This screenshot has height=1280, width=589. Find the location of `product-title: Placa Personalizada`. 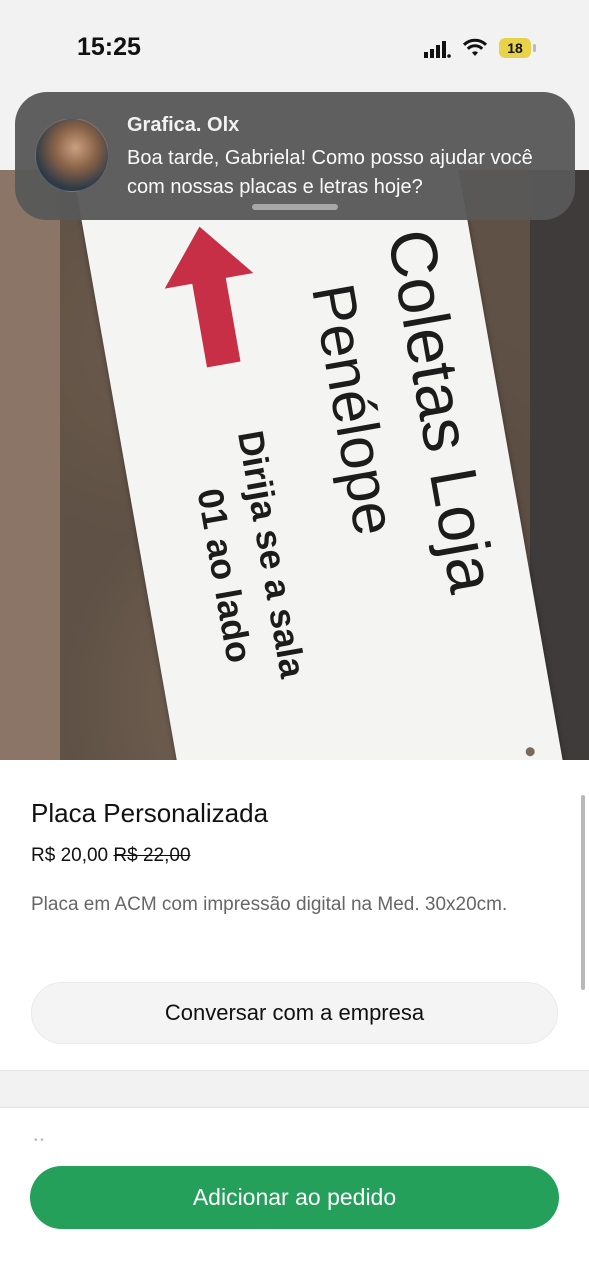

product-title: Placa Personalizada is located at coordinates (150, 813).